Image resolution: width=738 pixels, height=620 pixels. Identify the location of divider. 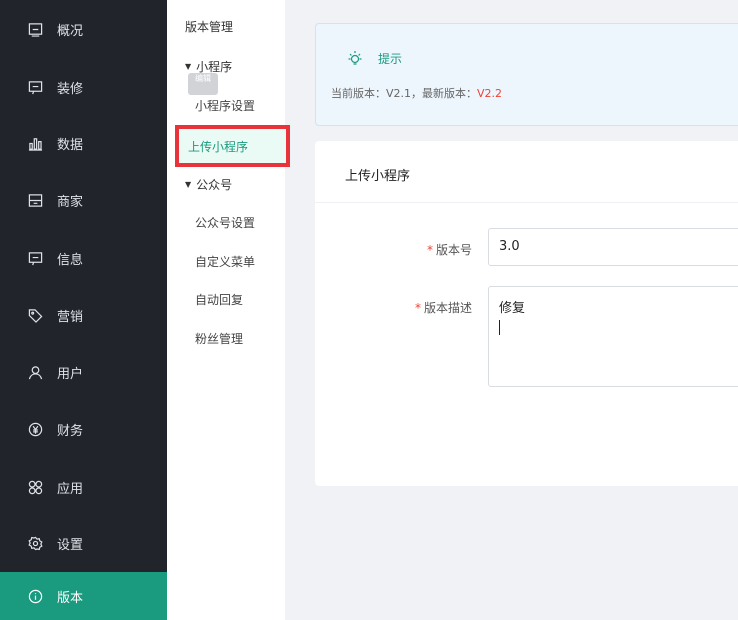
(526, 202).